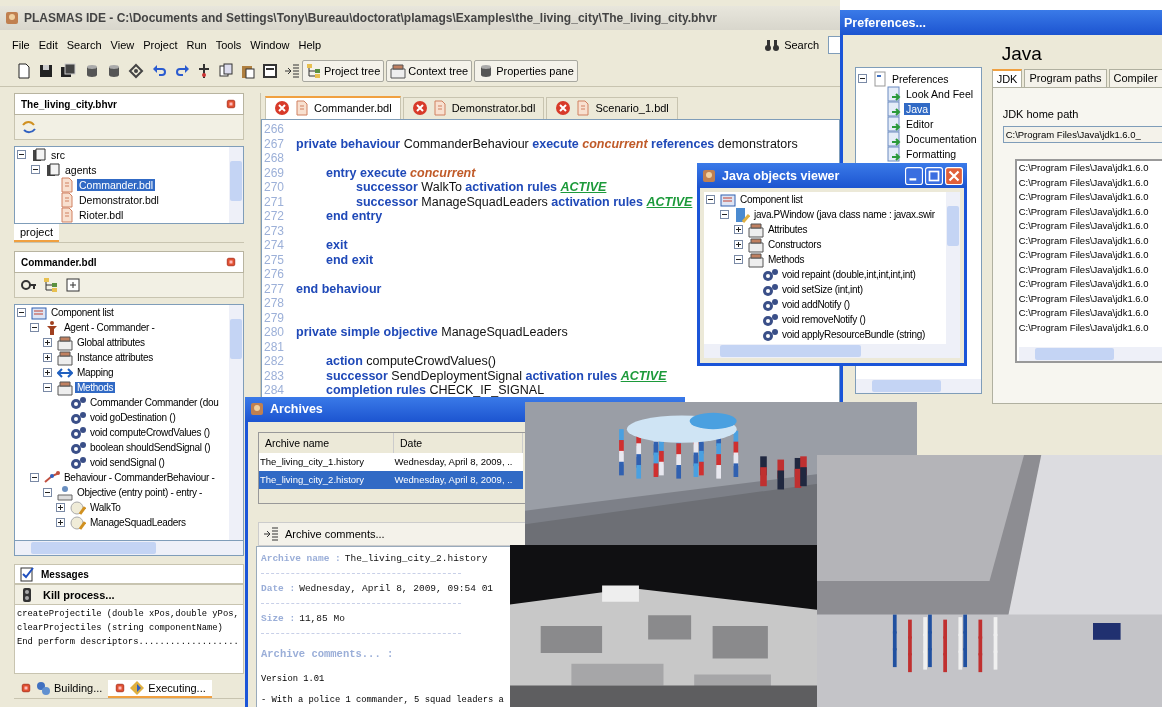 This screenshot has width=1162, height=707. What do you see at coordinates (68, 71) in the screenshot?
I see `save-all-icon` at bounding box center [68, 71].